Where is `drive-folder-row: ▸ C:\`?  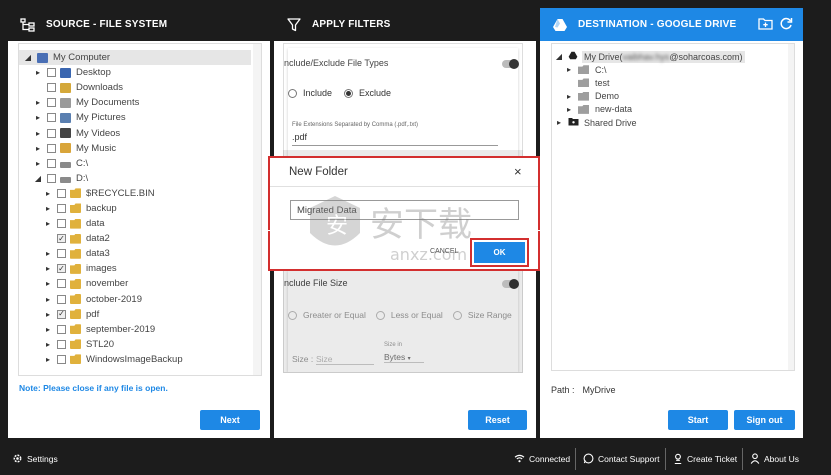
drive-folder-row: ▸ C:\ is located at coordinates (670, 69).